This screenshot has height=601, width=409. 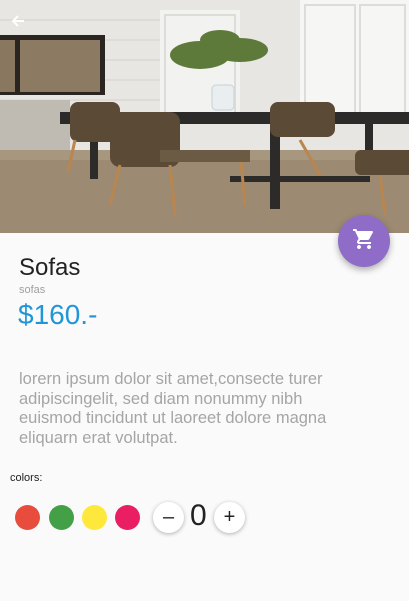 I want to click on minus-label: –, so click(x=168, y=517).